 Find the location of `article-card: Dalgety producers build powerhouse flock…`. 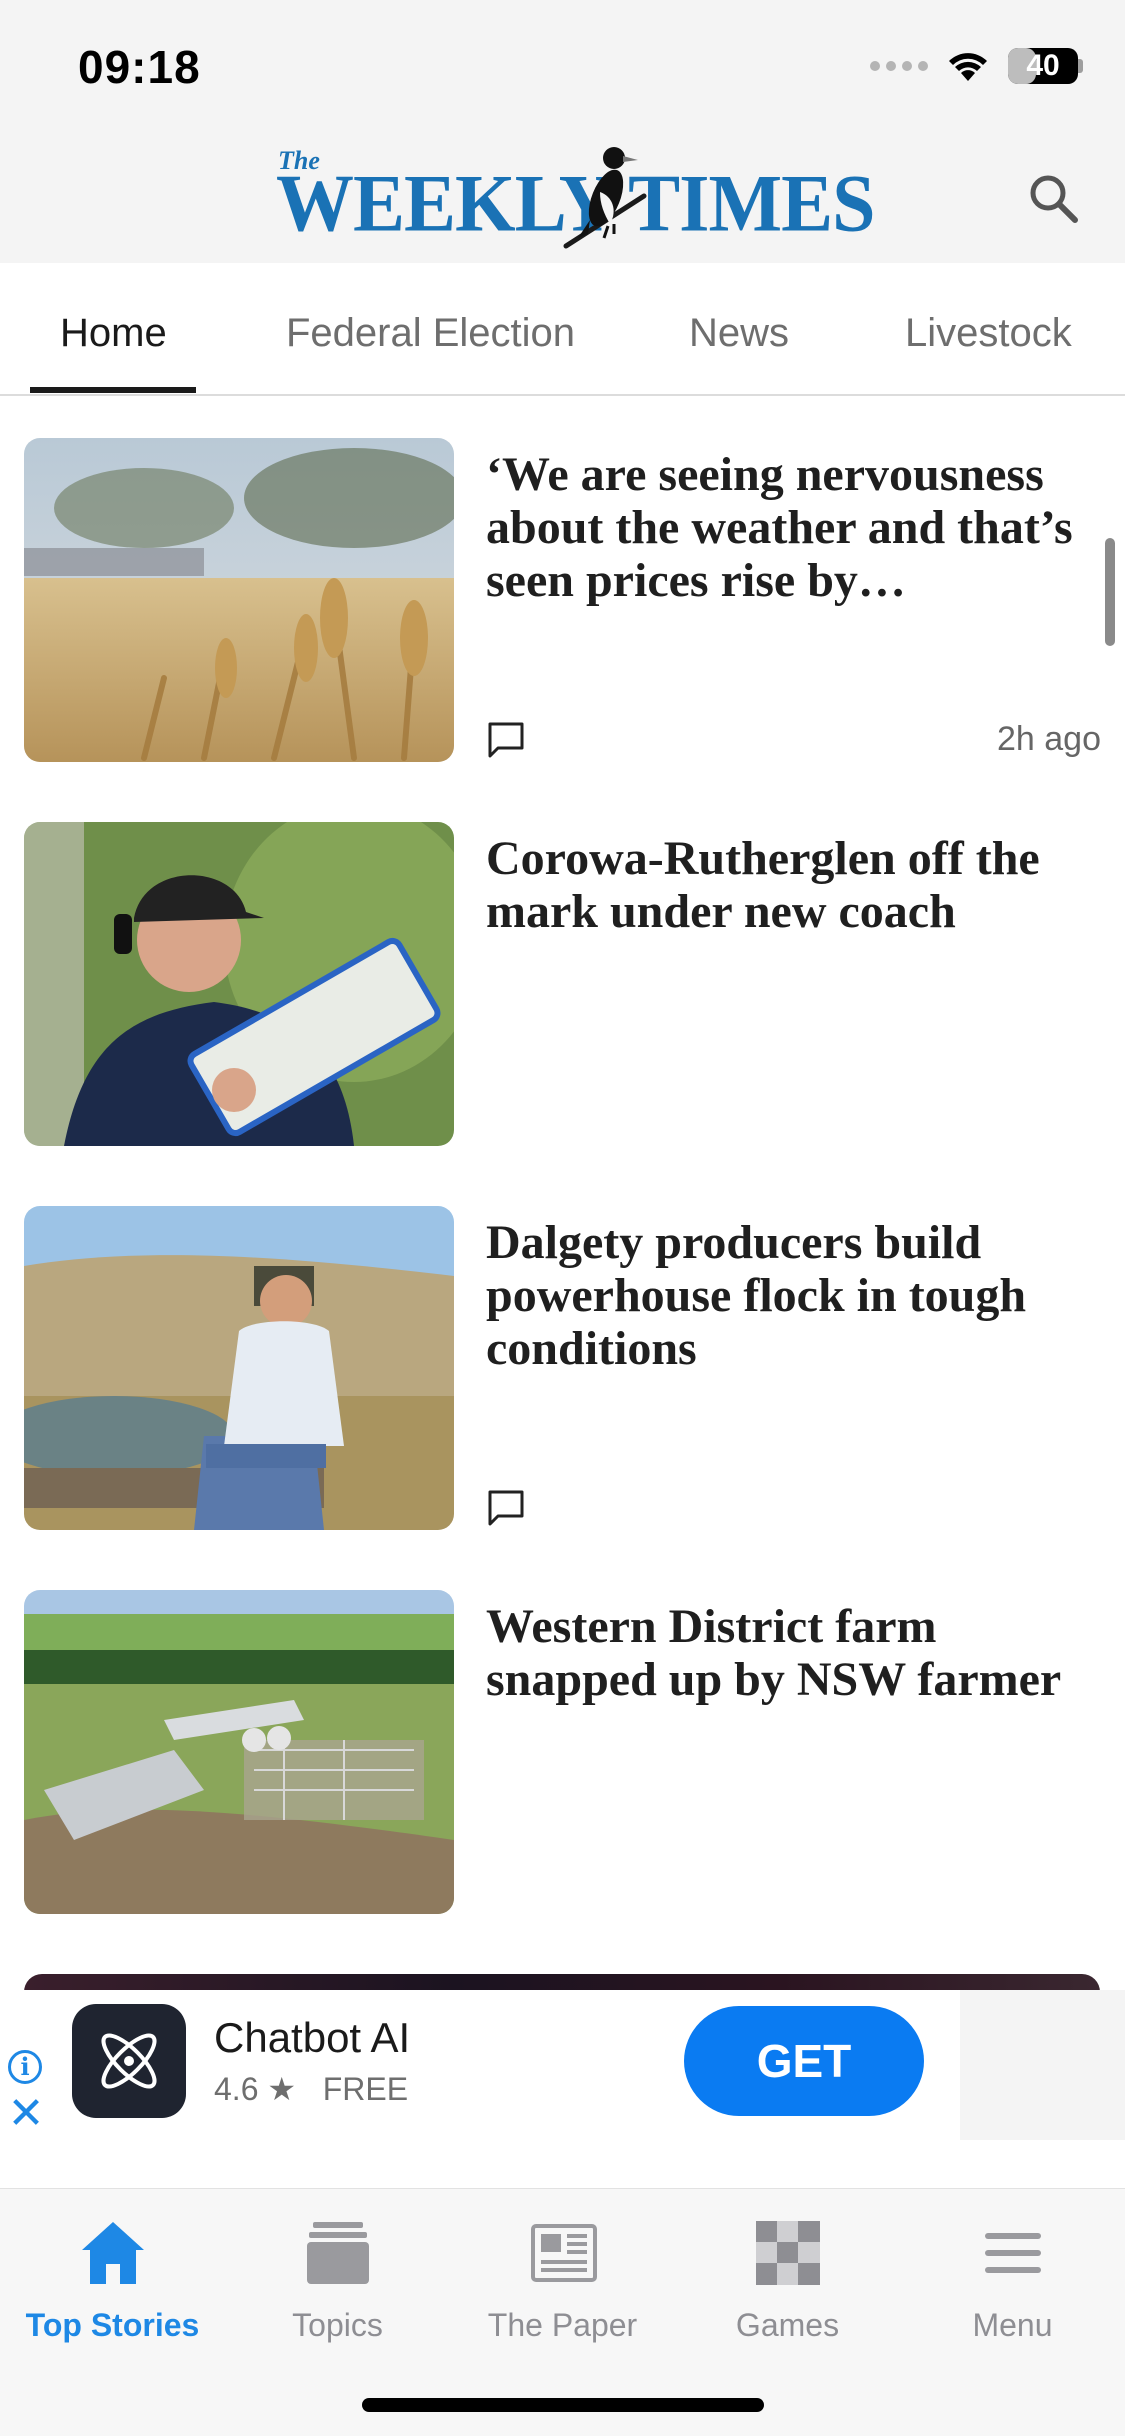

article-card: Dalgety producers build powerhouse flock… is located at coordinates (562, 1371).